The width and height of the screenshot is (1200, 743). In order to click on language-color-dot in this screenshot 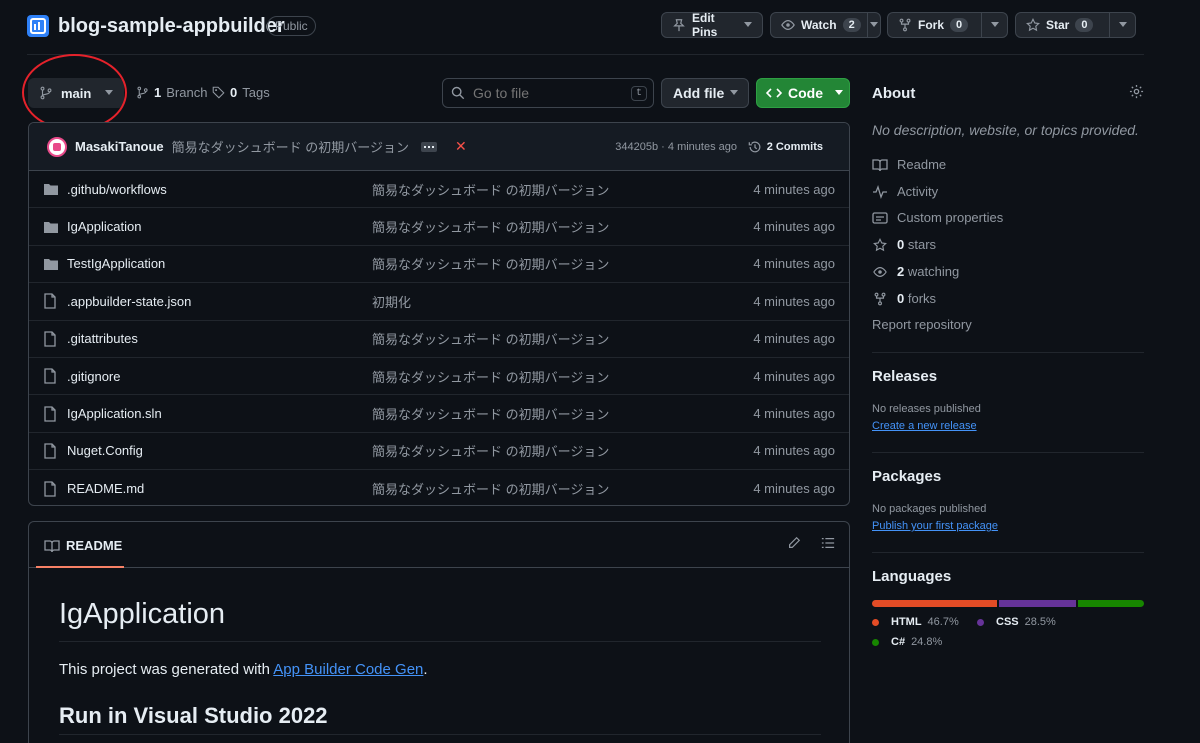, I will do `click(875, 622)`.